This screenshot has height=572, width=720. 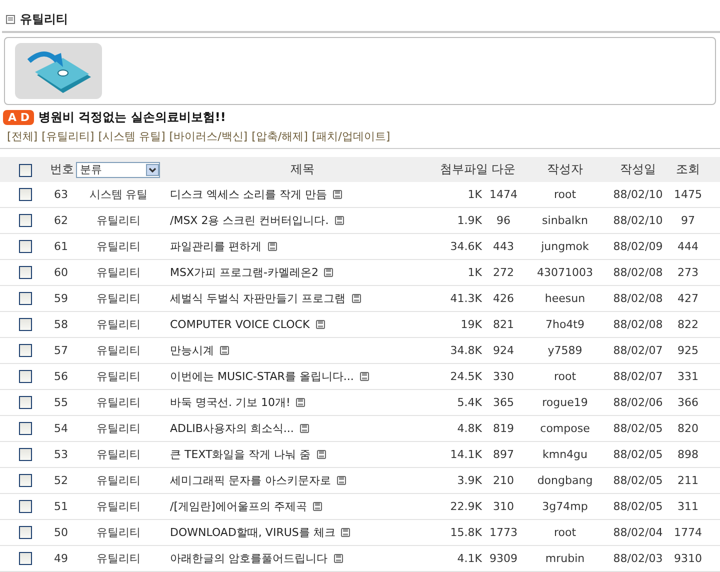 What do you see at coordinates (61, 194) in the screenshot?
I see `table-cell: 63` at bounding box center [61, 194].